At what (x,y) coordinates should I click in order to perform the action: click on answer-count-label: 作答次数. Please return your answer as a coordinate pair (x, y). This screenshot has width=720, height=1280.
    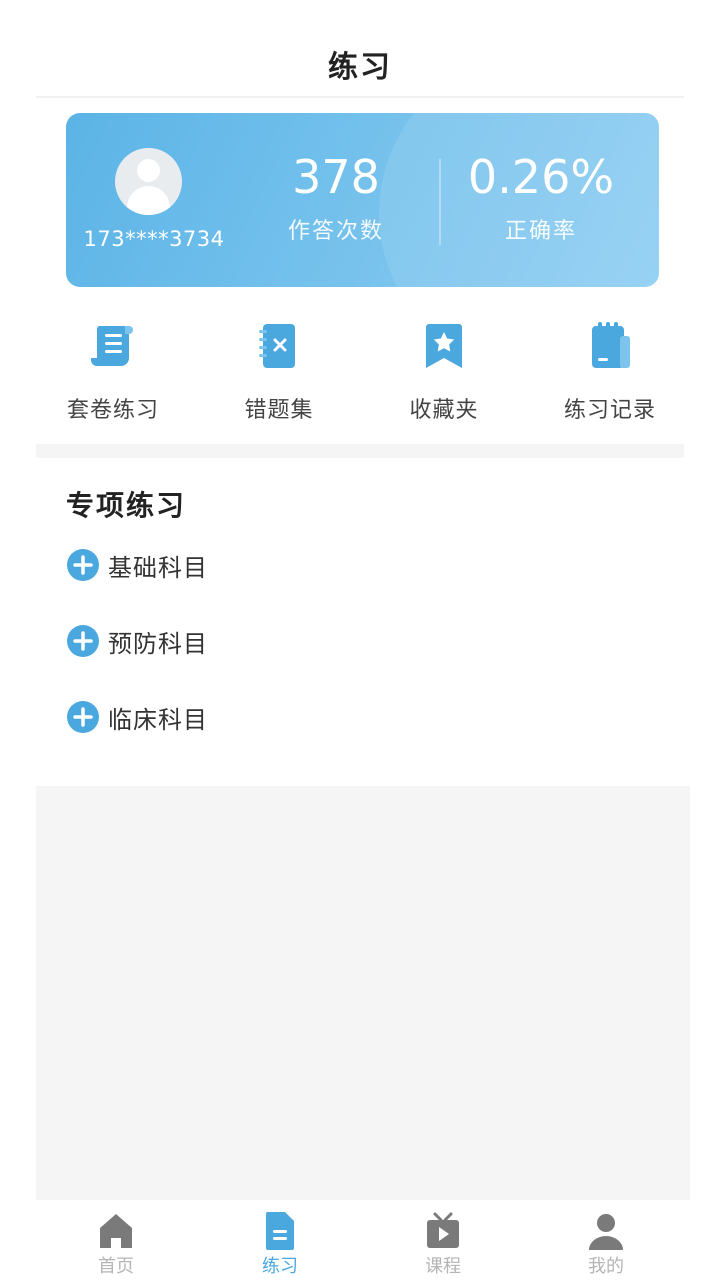
    Looking at the image, I should click on (335, 231).